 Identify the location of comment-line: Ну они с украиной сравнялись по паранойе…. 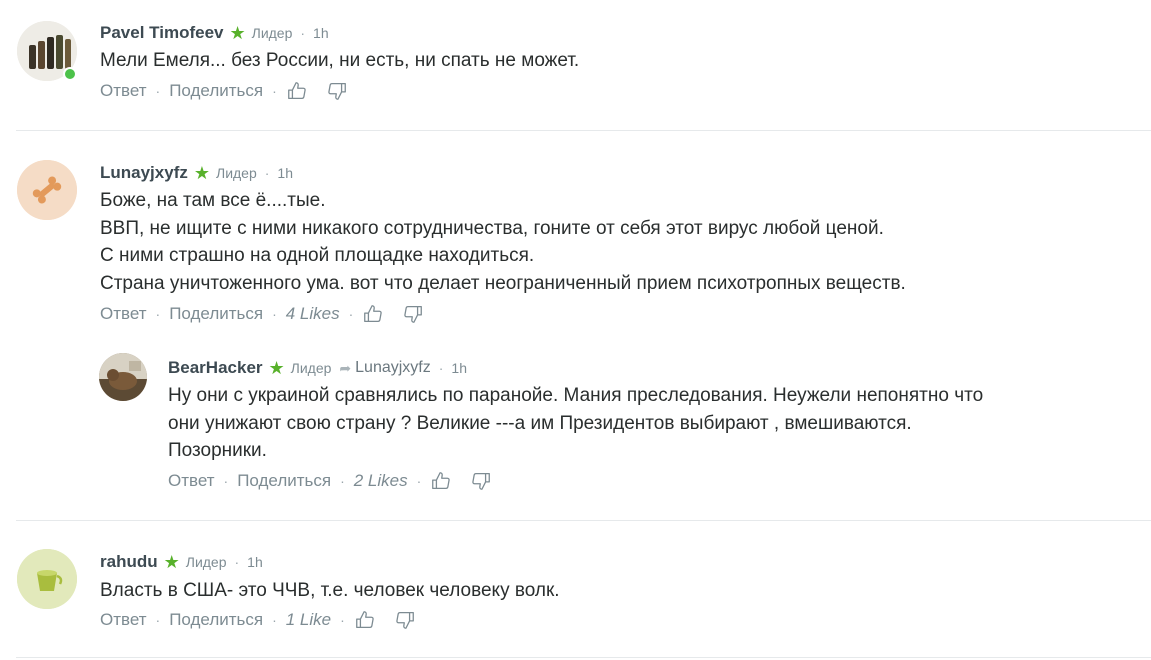
(576, 395).